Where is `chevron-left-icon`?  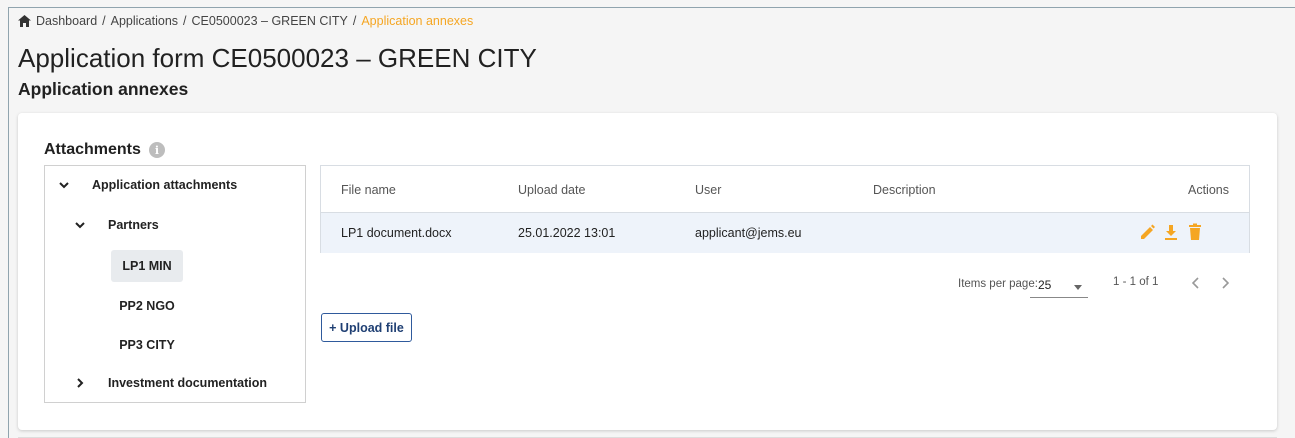
chevron-left-icon is located at coordinates (1195, 283).